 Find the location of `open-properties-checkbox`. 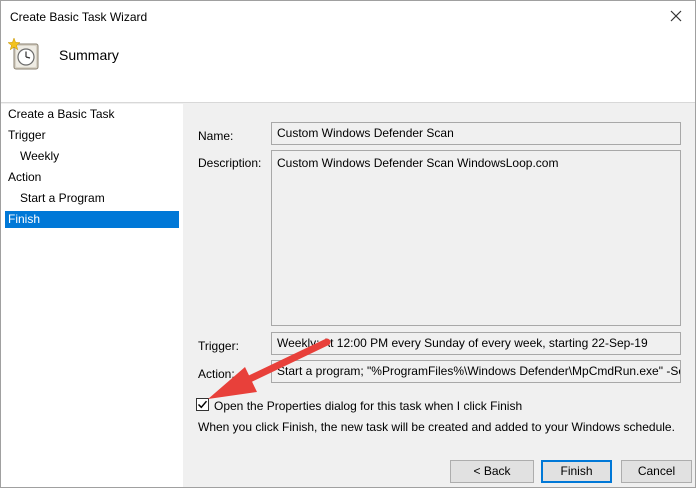

open-properties-checkbox is located at coordinates (202, 404).